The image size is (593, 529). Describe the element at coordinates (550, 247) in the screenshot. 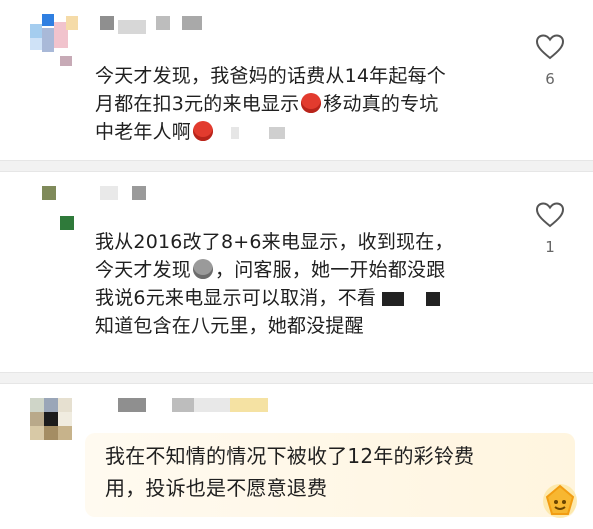

I see `like-count: 1` at that location.